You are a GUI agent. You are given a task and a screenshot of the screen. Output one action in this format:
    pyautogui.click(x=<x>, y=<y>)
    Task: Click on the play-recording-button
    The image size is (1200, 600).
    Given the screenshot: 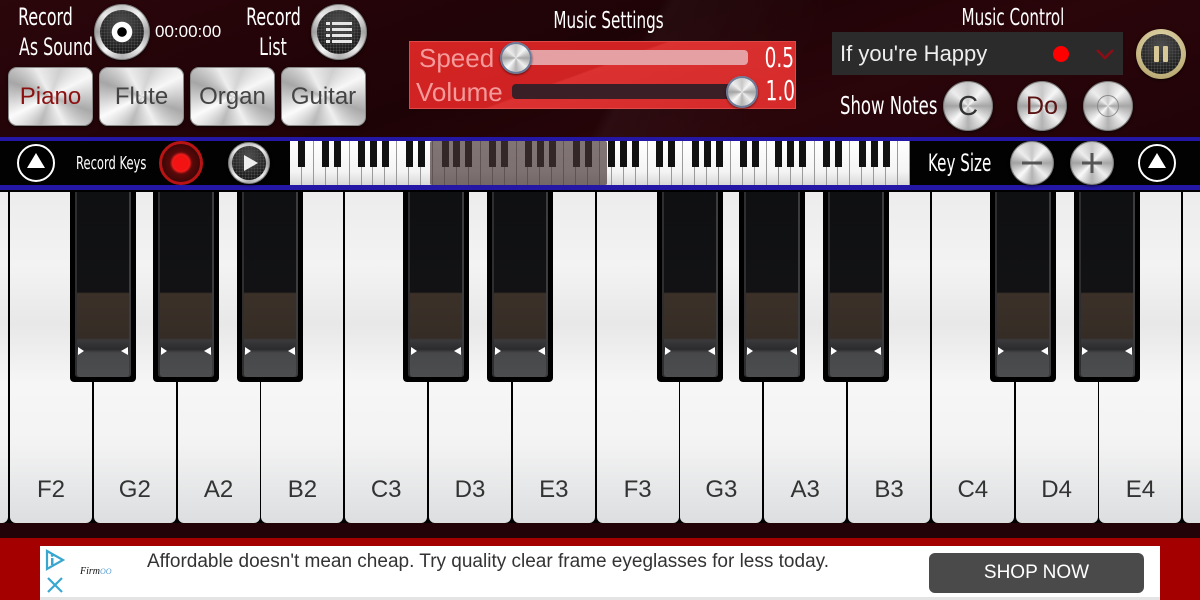 What is the action you would take?
    pyautogui.click(x=249, y=163)
    